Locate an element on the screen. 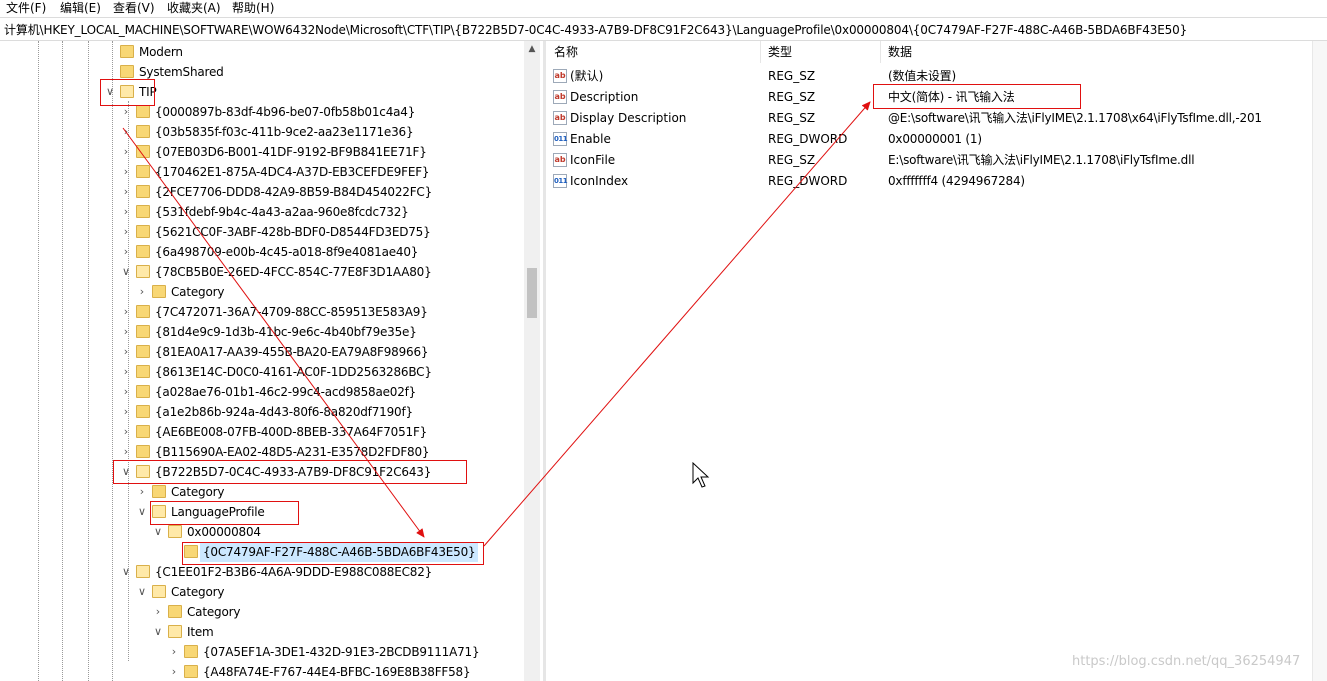 The image size is (1327, 681). value-row: ab Description REG_SZ 中文(简体) - 讯飞输入法 is located at coordinates (929, 97).